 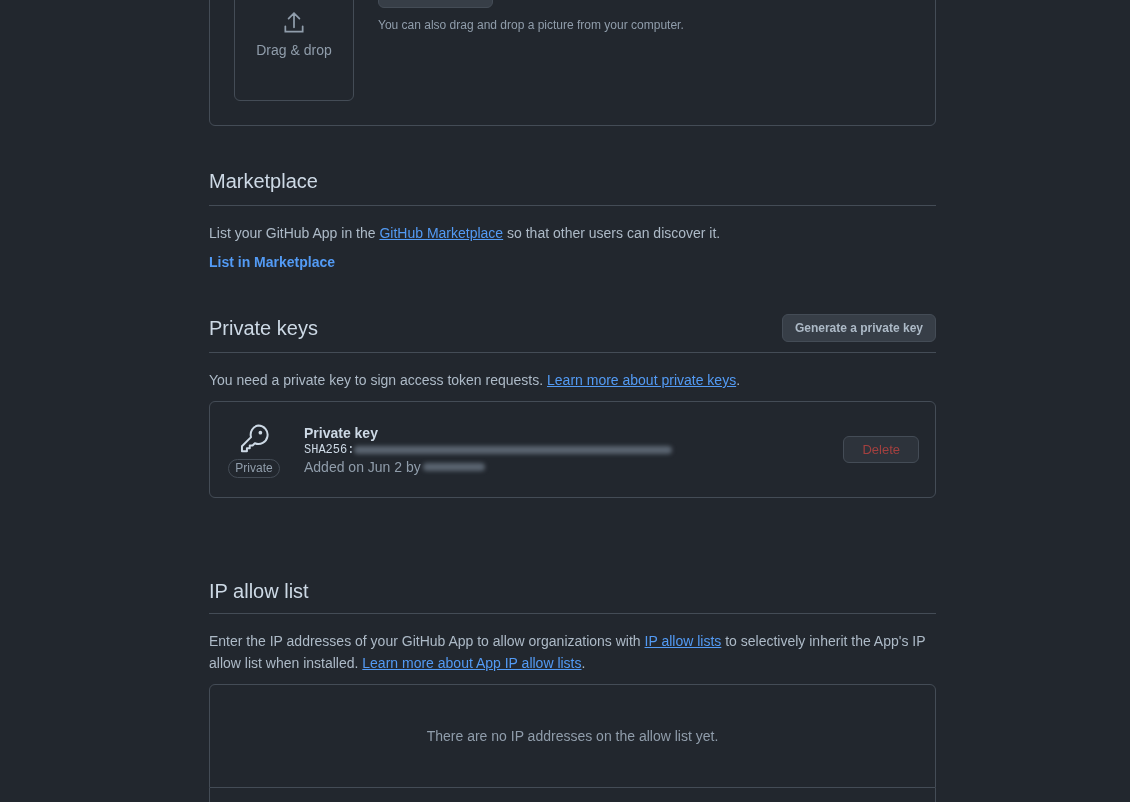 What do you see at coordinates (329, 449) in the screenshot?
I see `fingerprint-label: SHA256:` at bounding box center [329, 449].